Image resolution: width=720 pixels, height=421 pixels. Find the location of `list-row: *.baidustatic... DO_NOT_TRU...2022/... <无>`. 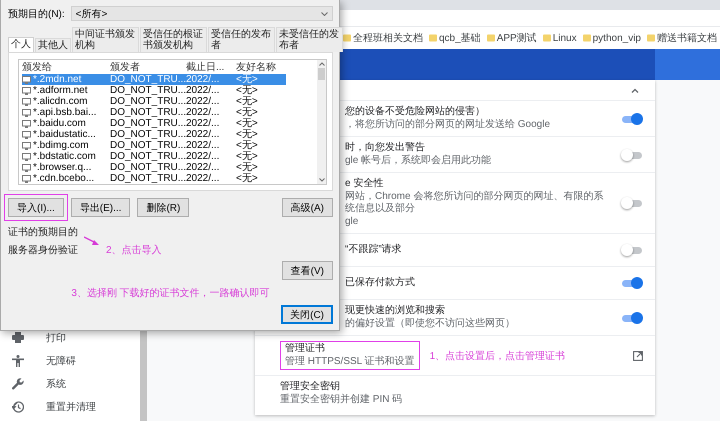

list-row: *.baidustatic... DO_NOT_TRU...2022/... <无> is located at coordinates (154, 134).